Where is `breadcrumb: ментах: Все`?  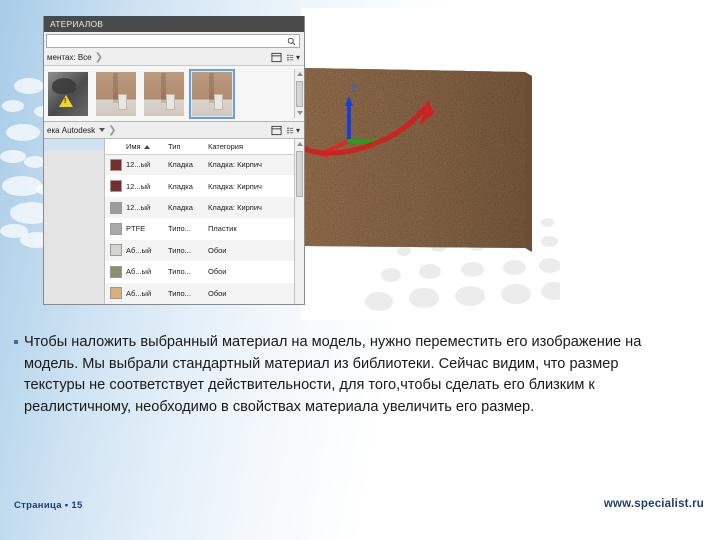
breadcrumb: ментах: Все is located at coordinates (69, 57).